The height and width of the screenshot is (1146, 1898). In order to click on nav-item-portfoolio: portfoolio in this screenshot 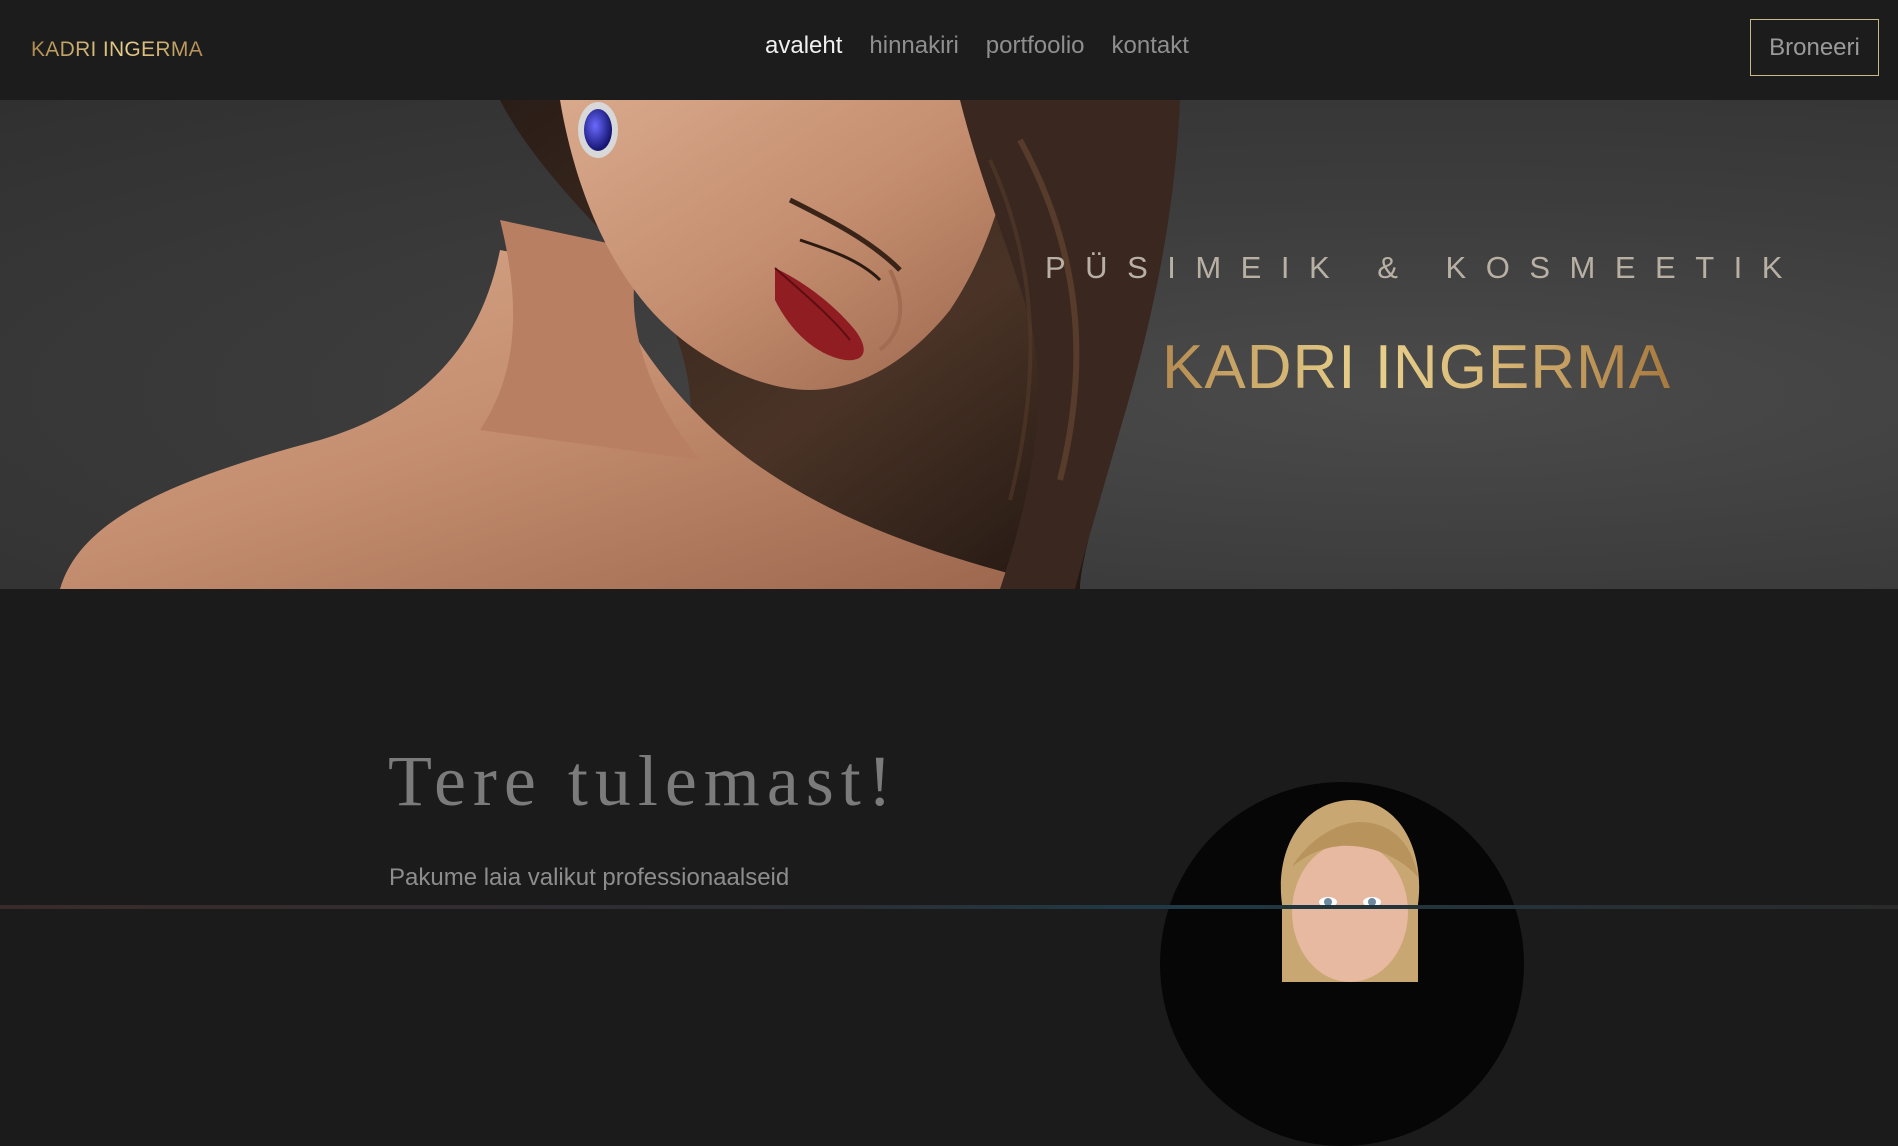, I will do `click(1035, 46)`.